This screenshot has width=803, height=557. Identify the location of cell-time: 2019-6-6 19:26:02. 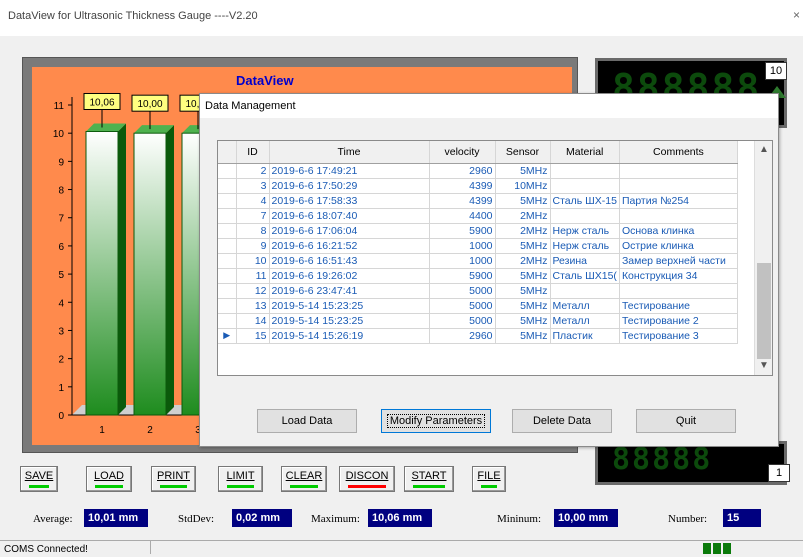
(349, 276).